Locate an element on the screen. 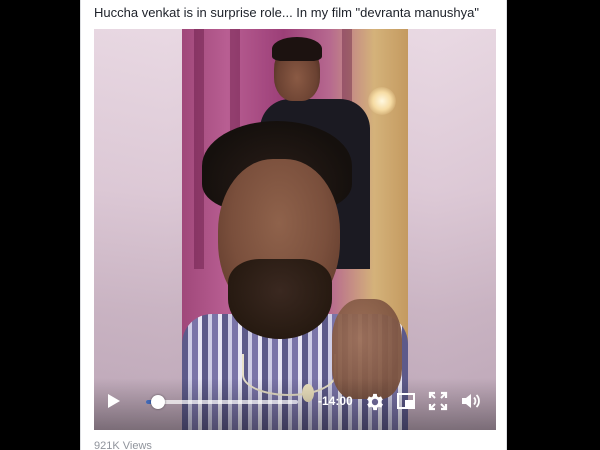  video-blur-right is located at coordinates (452, 229).